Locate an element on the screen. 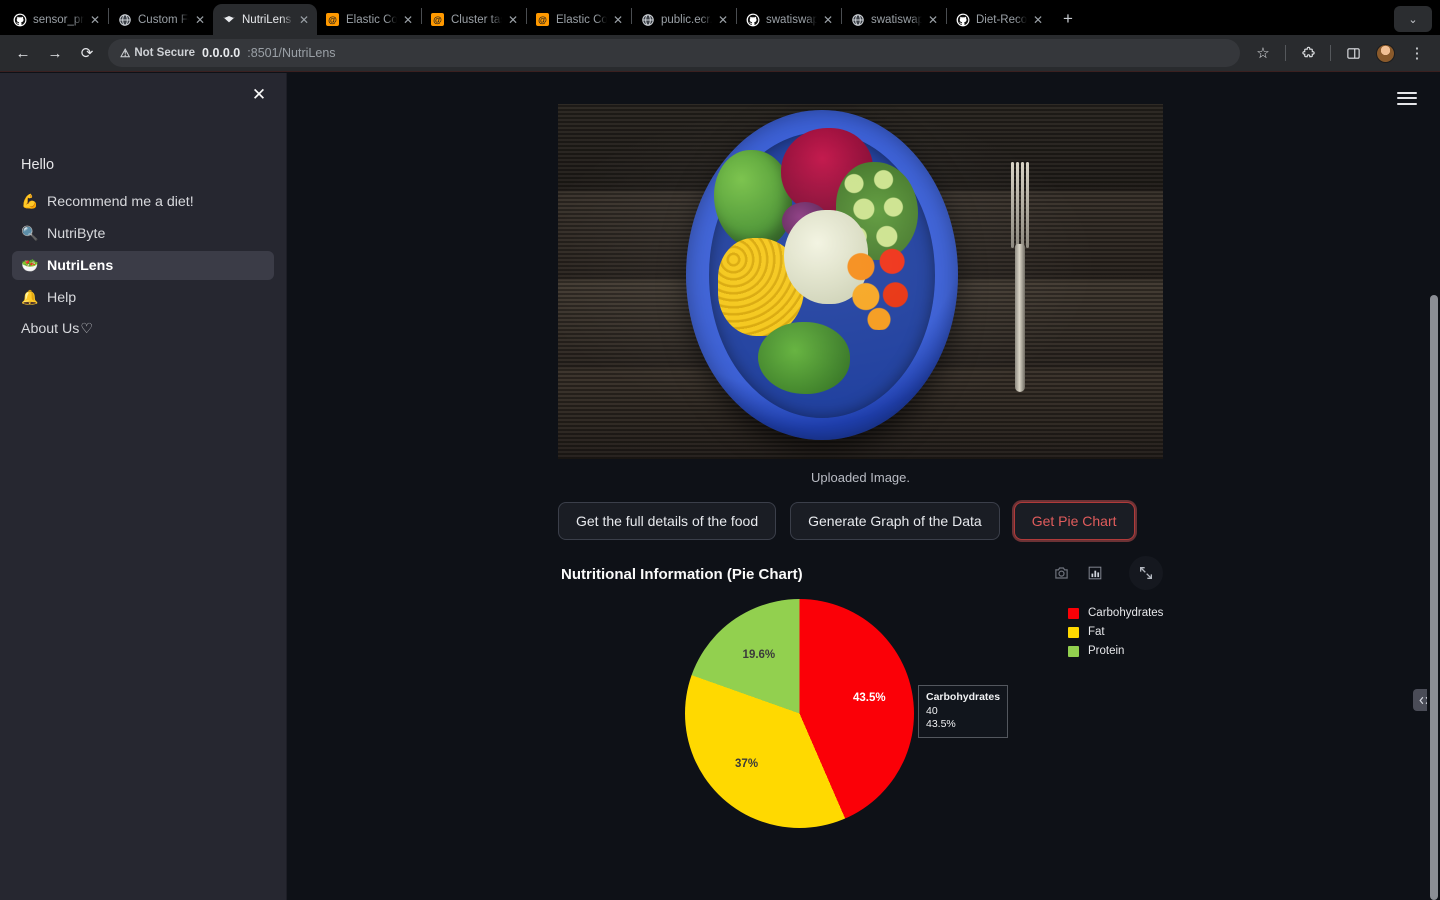 Image resolution: width=1440 pixels, height=900 pixels. sidebar-item-emoji-icon: 🥗 is located at coordinates (30, 265).